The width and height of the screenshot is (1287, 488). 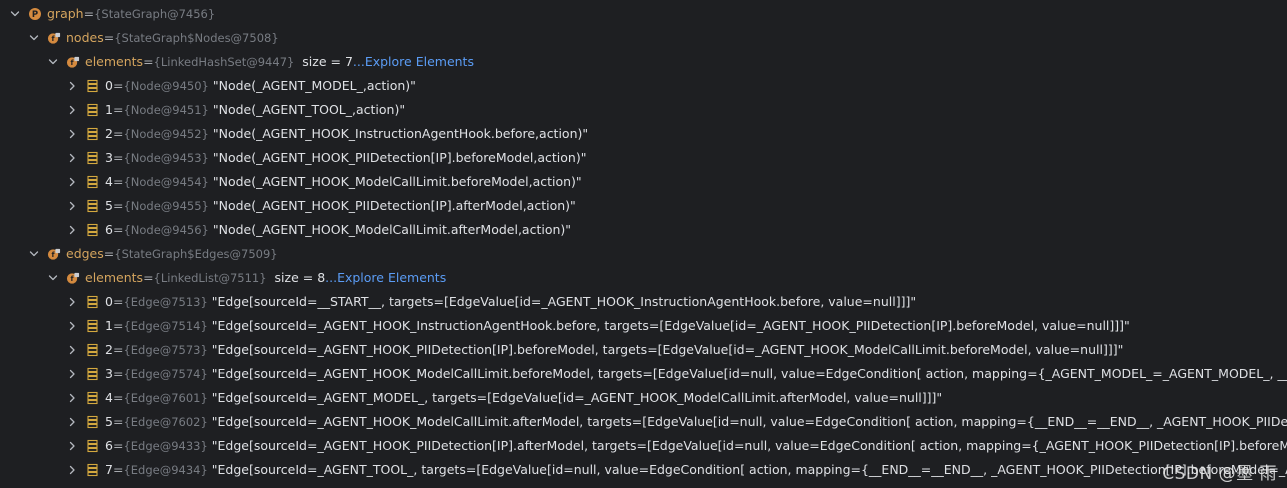 What do you see at coordinates (166, 182) in the screenshot?
I see `element-type: {Node@9454}` at bounding box center [166, 182].